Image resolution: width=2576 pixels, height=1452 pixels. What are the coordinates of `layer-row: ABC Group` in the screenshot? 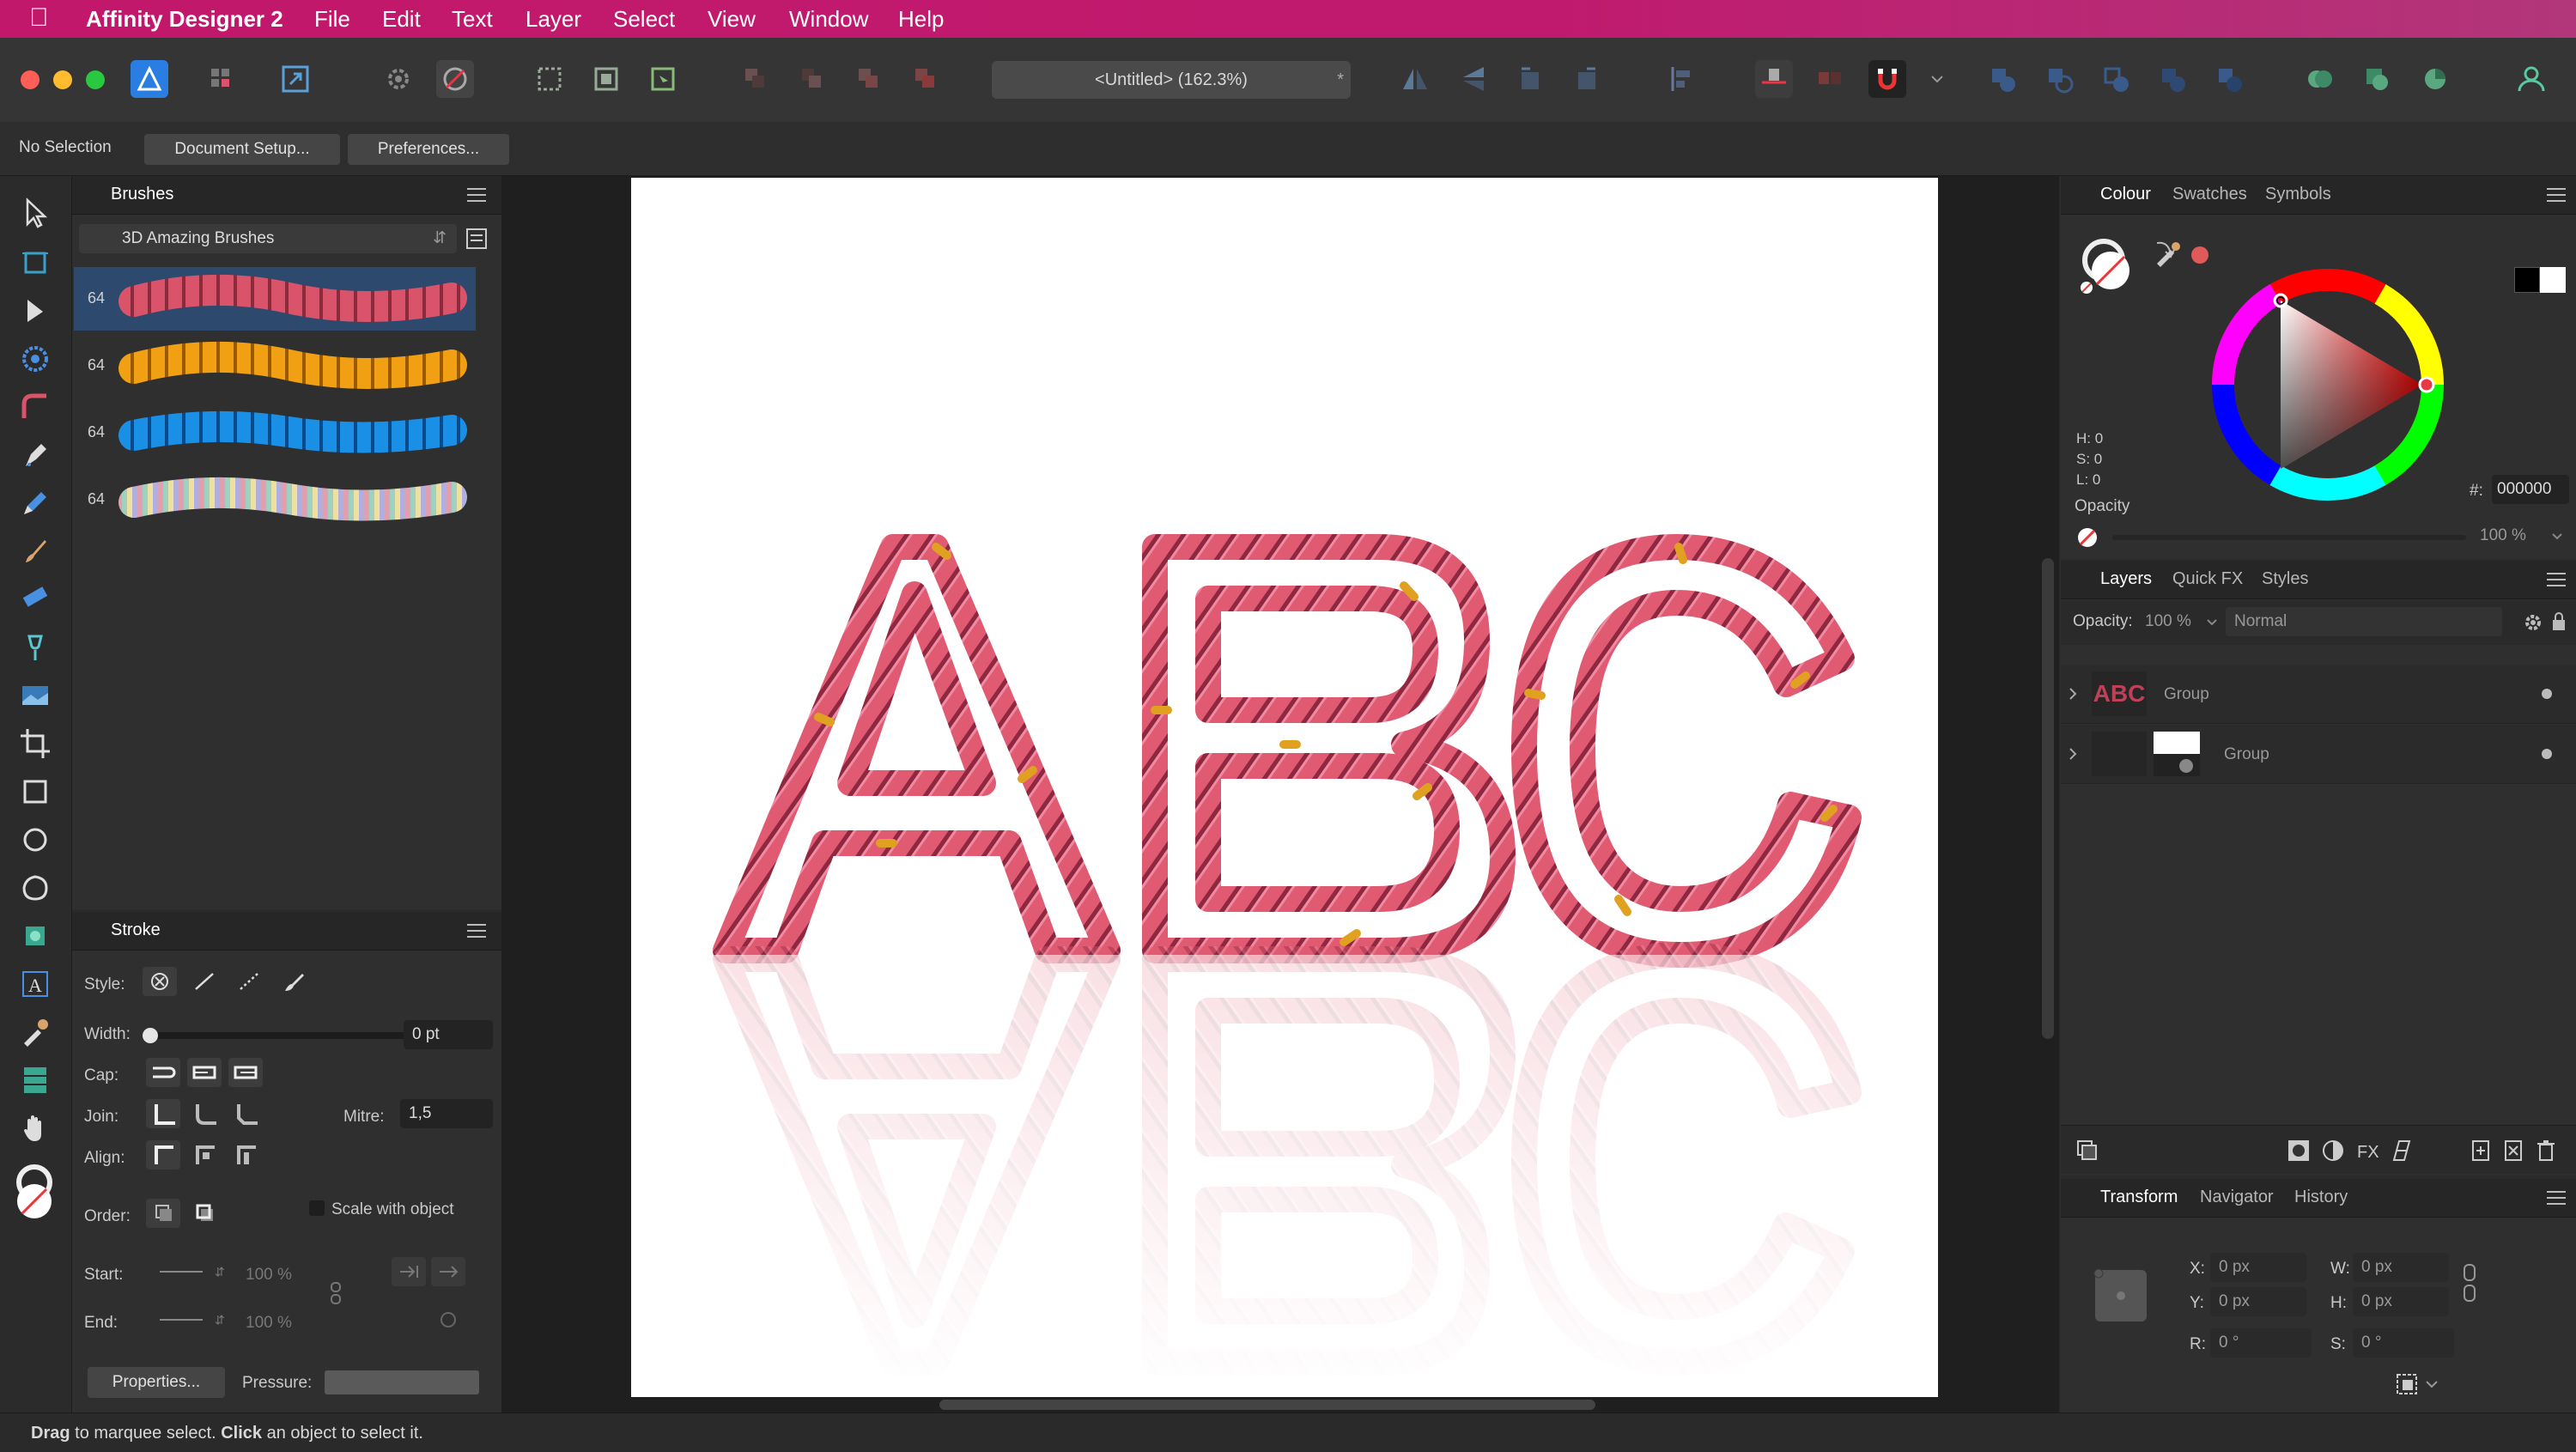 It's located at (2318, 694).